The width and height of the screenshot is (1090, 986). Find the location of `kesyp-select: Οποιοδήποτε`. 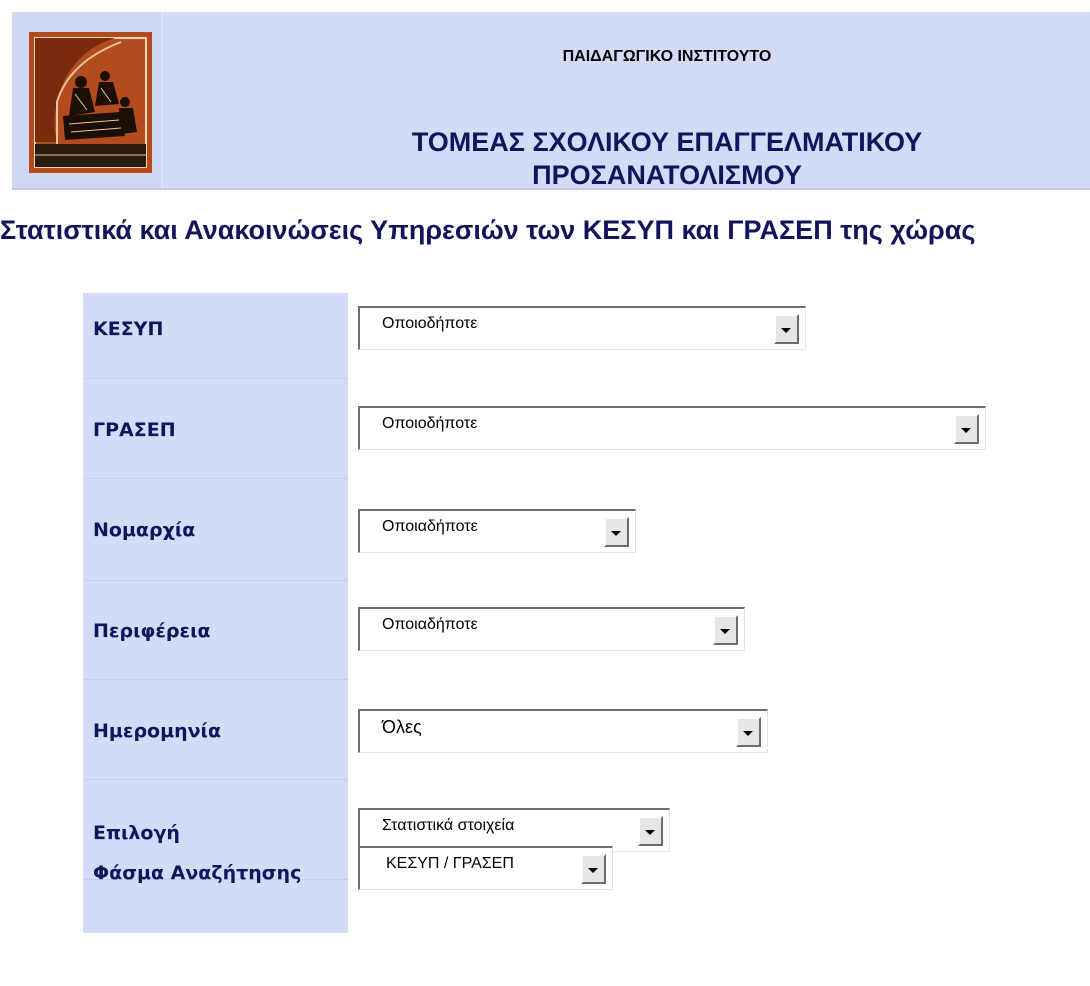

kesyp-select: Οποιοδήποτε is located at coordinates (582, 328).